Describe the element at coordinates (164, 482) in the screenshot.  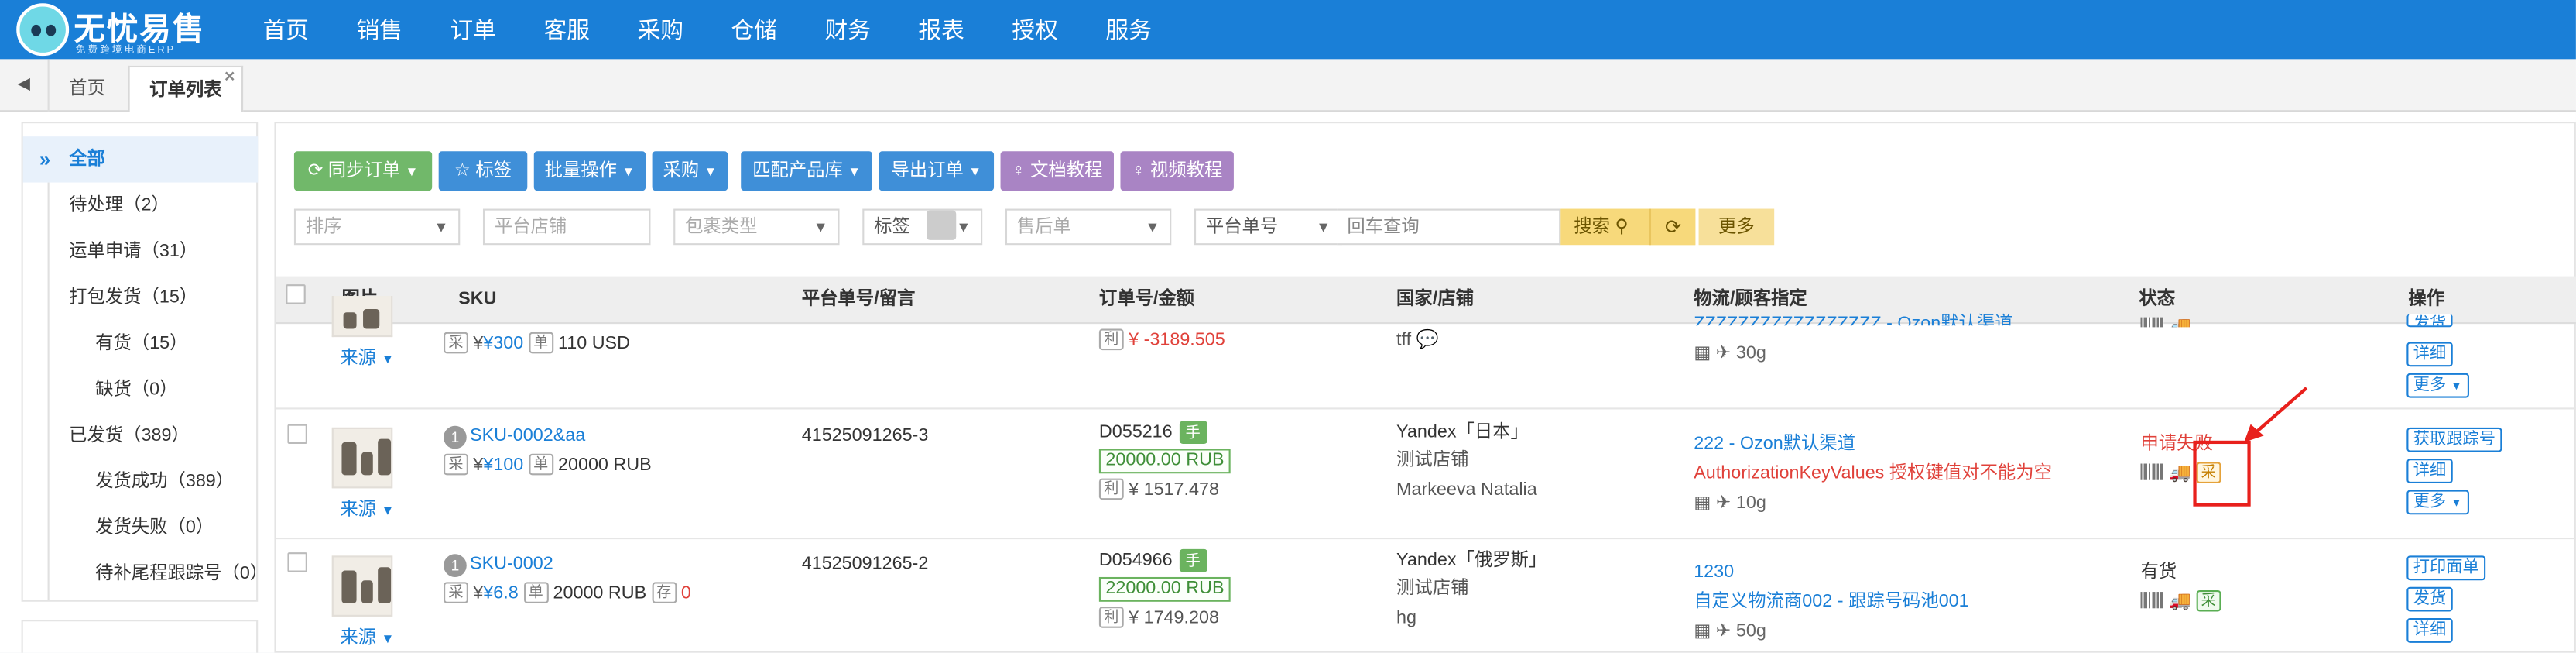
I see `tree-item-ship-success: 发货成功（389）` at that location.